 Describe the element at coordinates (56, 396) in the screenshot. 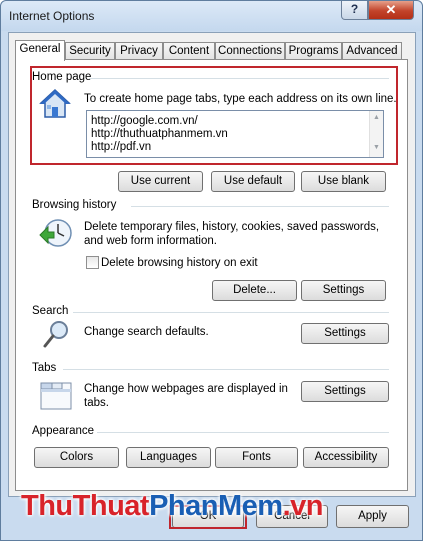

I see `tabs-icon` at that location.